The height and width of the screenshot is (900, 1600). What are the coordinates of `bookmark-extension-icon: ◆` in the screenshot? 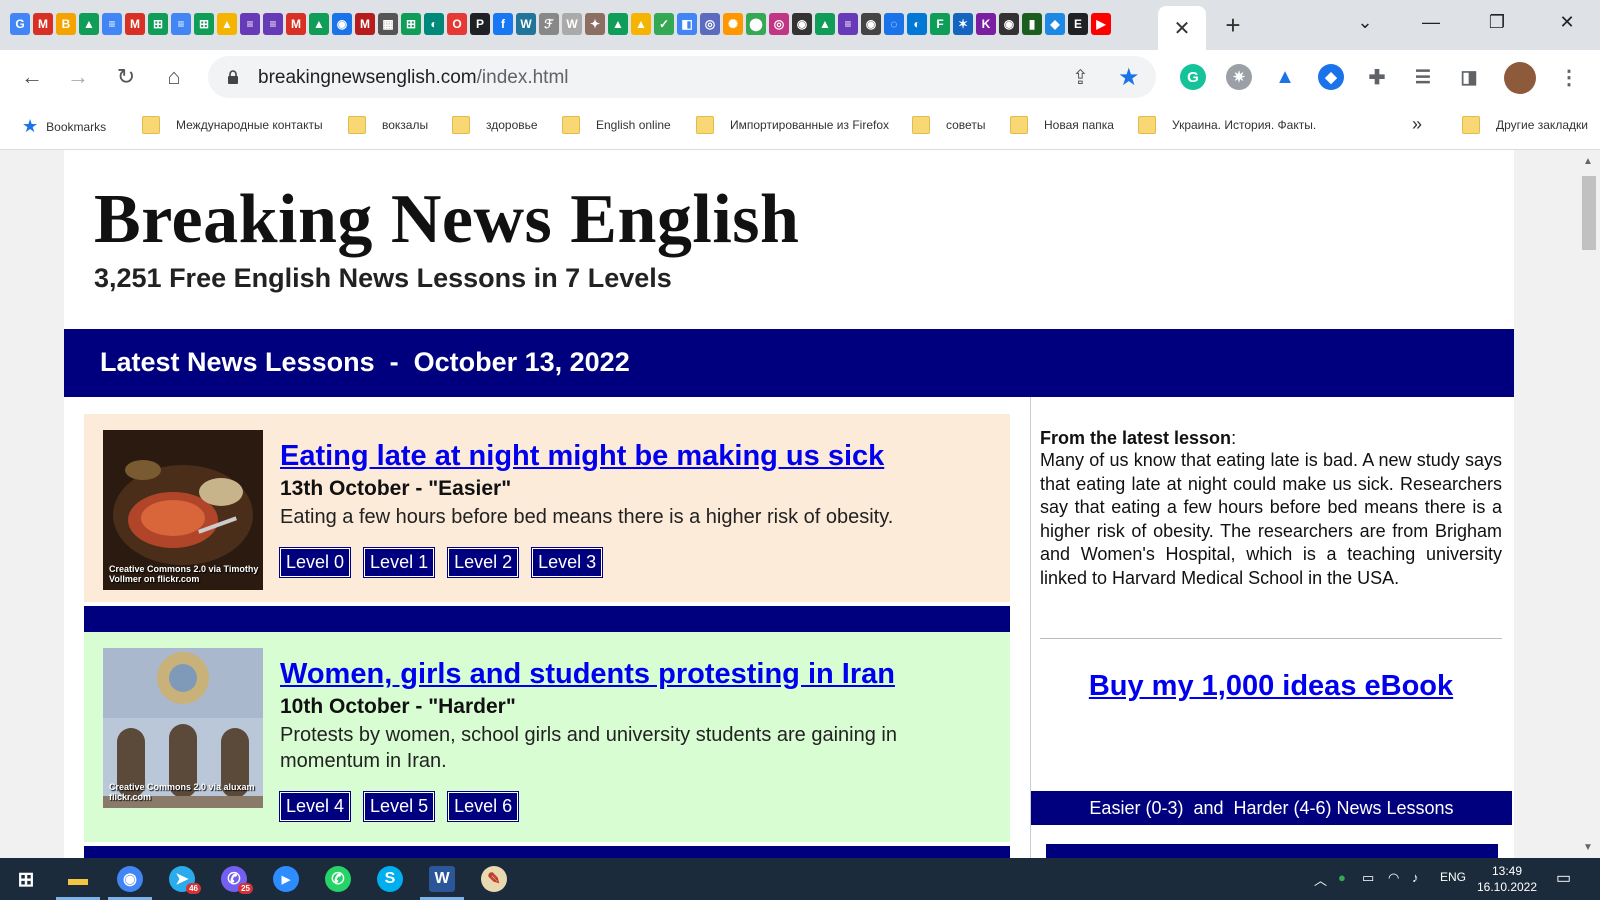 It's located at (1331, 77).